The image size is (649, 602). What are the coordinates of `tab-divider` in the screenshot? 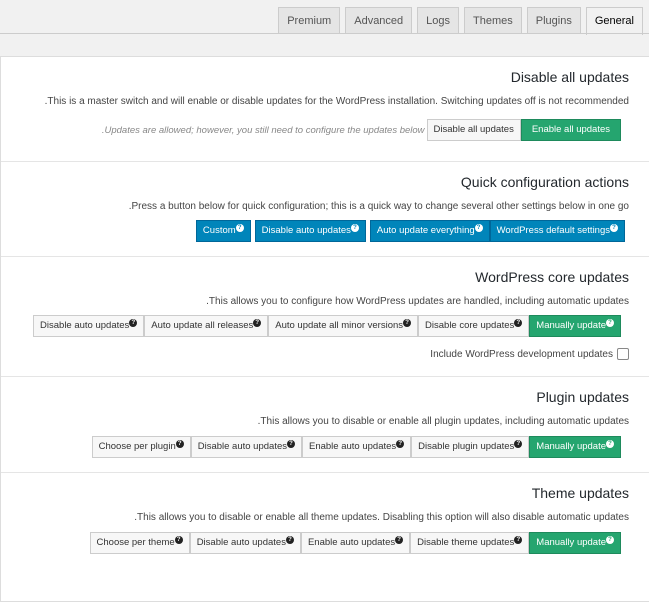 It's located at (324, 33).